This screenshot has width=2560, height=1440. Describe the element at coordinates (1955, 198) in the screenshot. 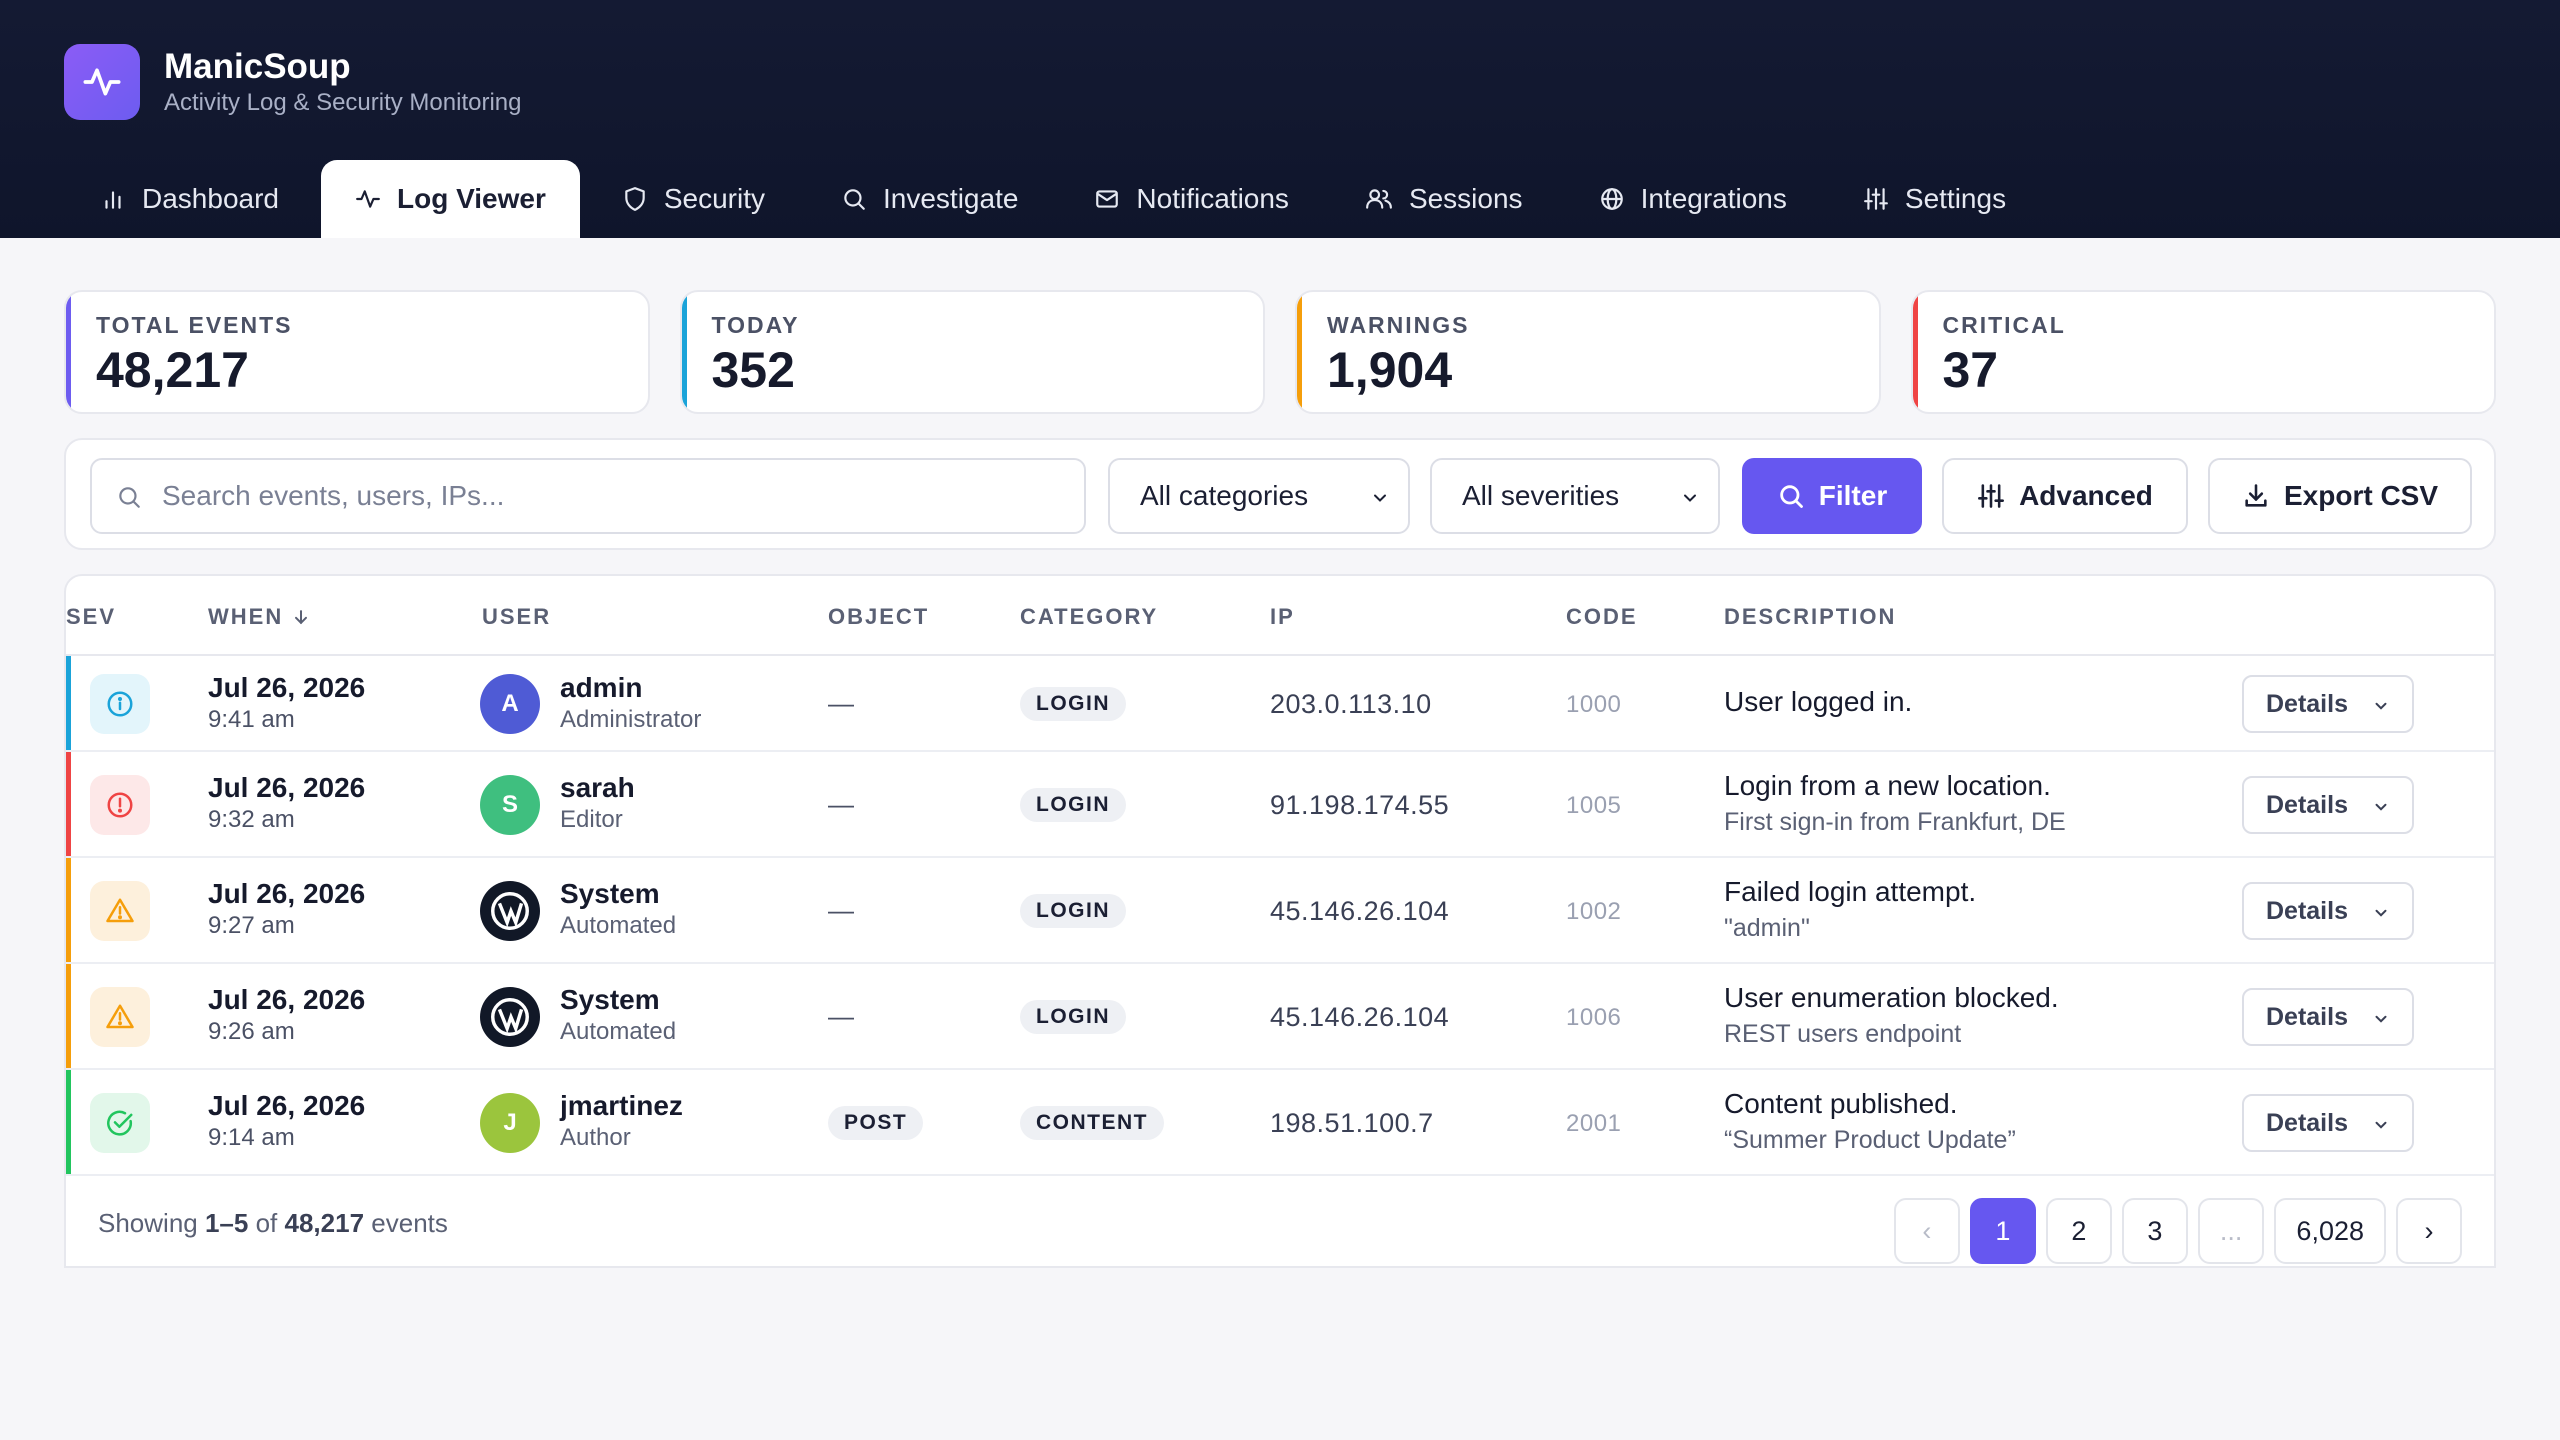

I see `tab-label: Settings` at that location.